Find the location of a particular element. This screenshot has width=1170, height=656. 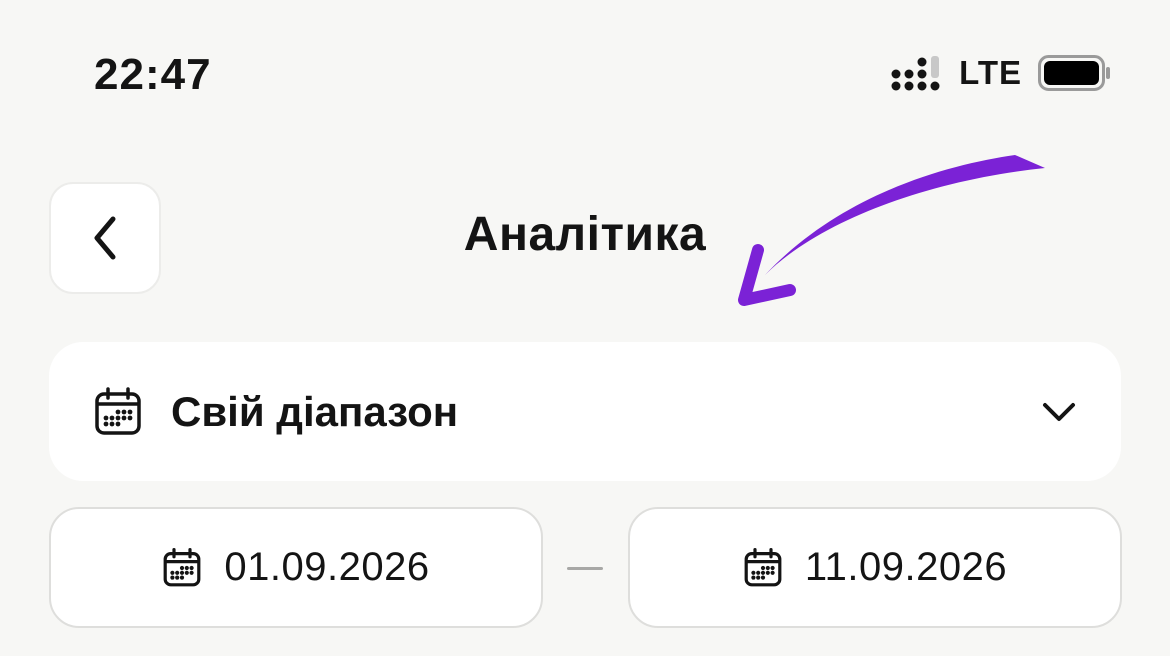

end-date-field: 11.09.2026 is located at coordinates (875, 567).